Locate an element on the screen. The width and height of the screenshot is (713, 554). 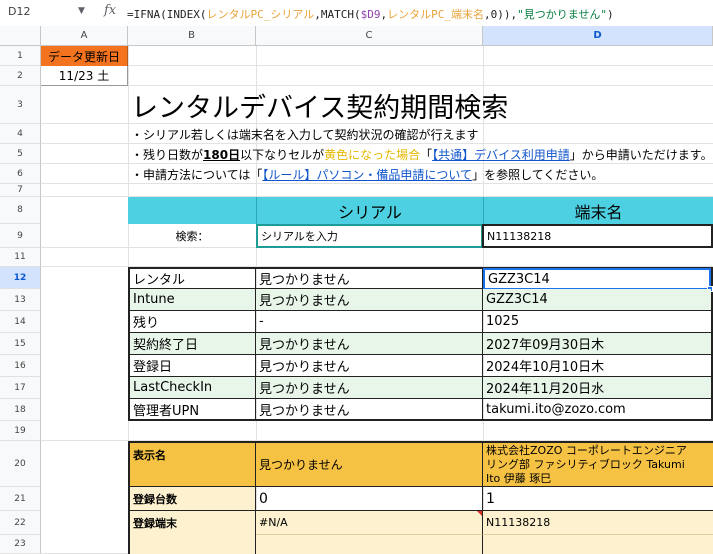
note-yellow: 黄色になった場合 is located at coordinates (372, 155).